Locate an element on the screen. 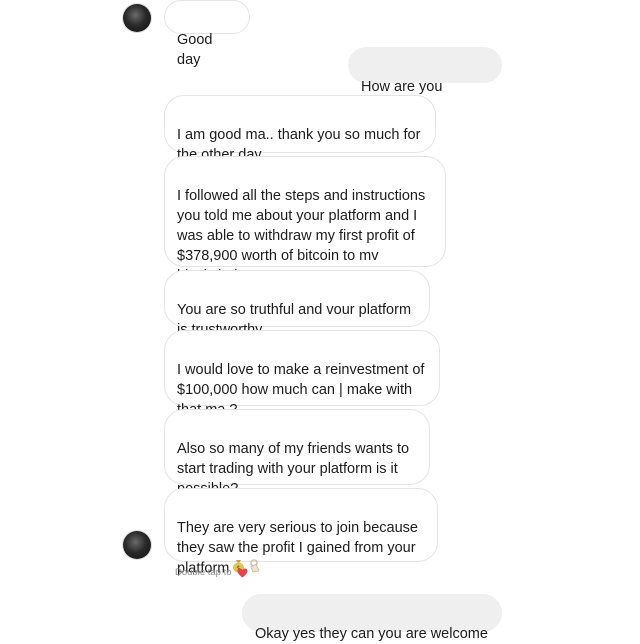 This screenshot has height=644, width=640. message-bubble-outgoing: How are you doing? is located at coordinates (425, 81).